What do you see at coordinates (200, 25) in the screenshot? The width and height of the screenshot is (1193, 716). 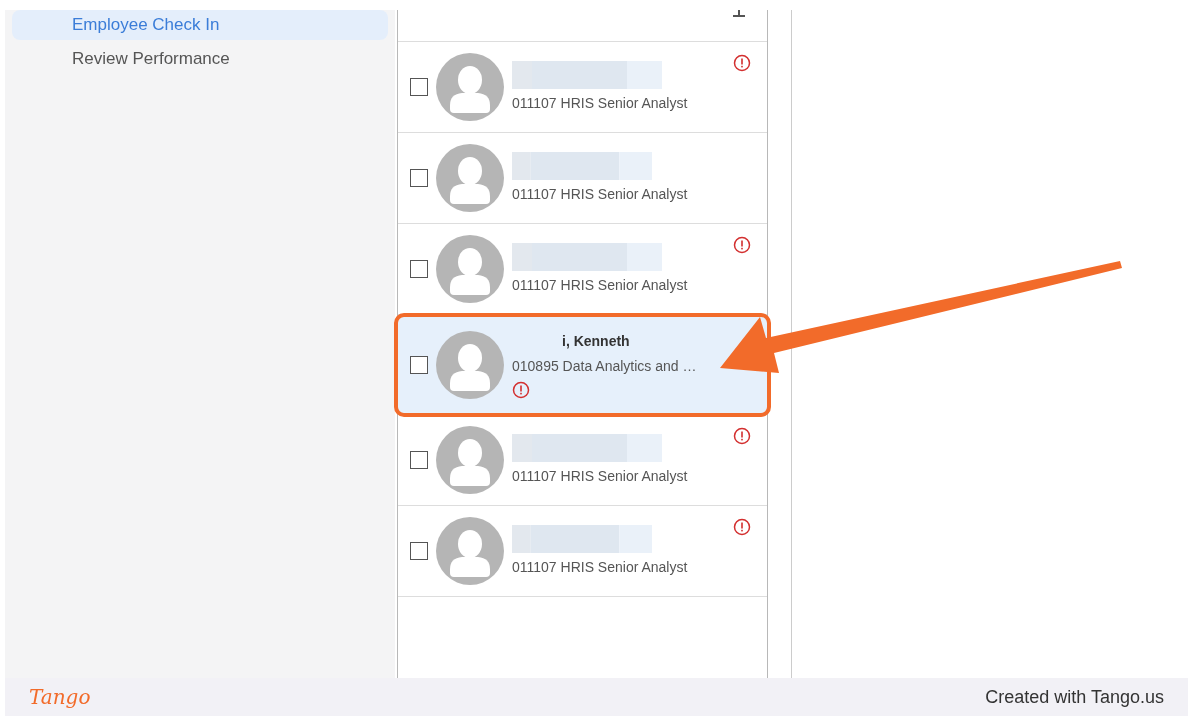 I see `sidebar-item: Employee Check In` at bounding box center [200, 25].